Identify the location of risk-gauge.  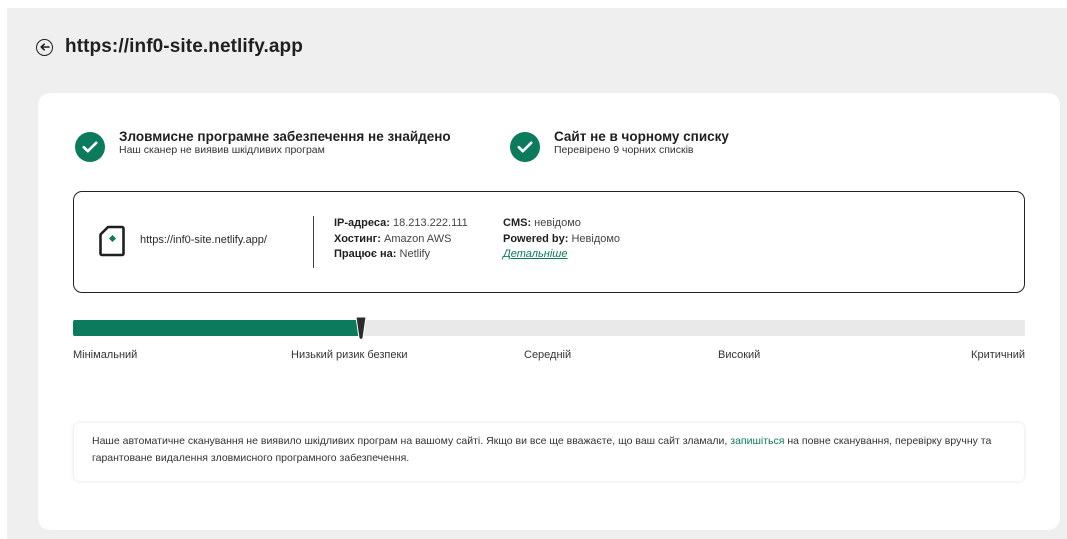
(549, 328).